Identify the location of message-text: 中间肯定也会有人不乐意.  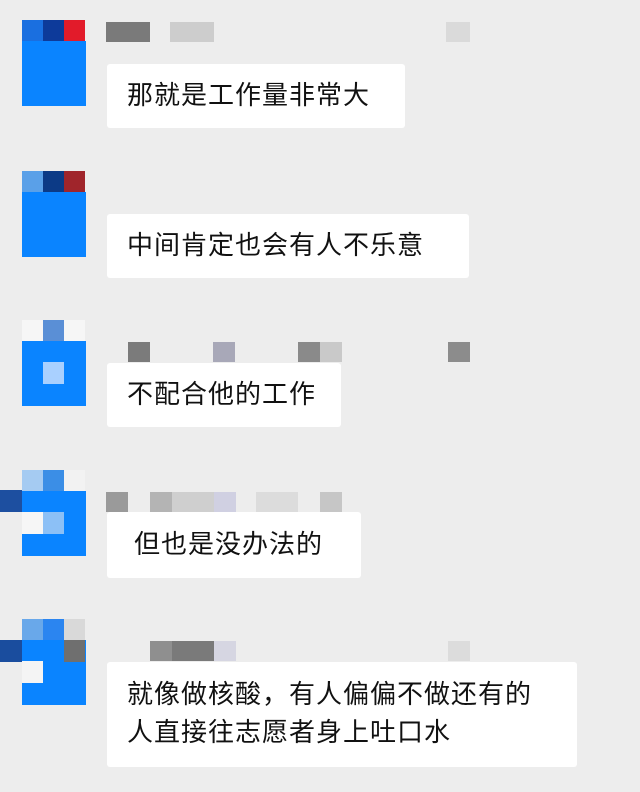
(276, 246).